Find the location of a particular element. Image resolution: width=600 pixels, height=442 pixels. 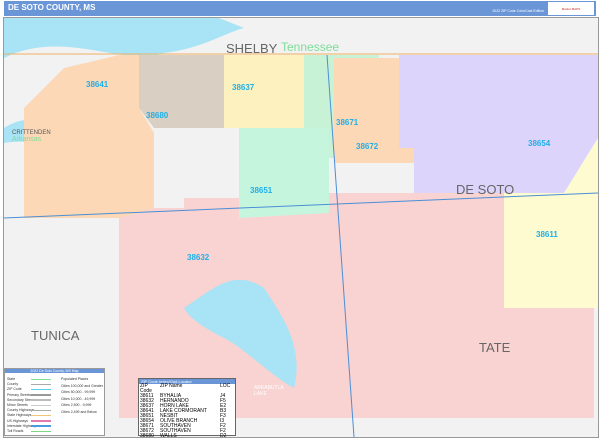

table-cell: WALLS is located at coordinates (168, 436).